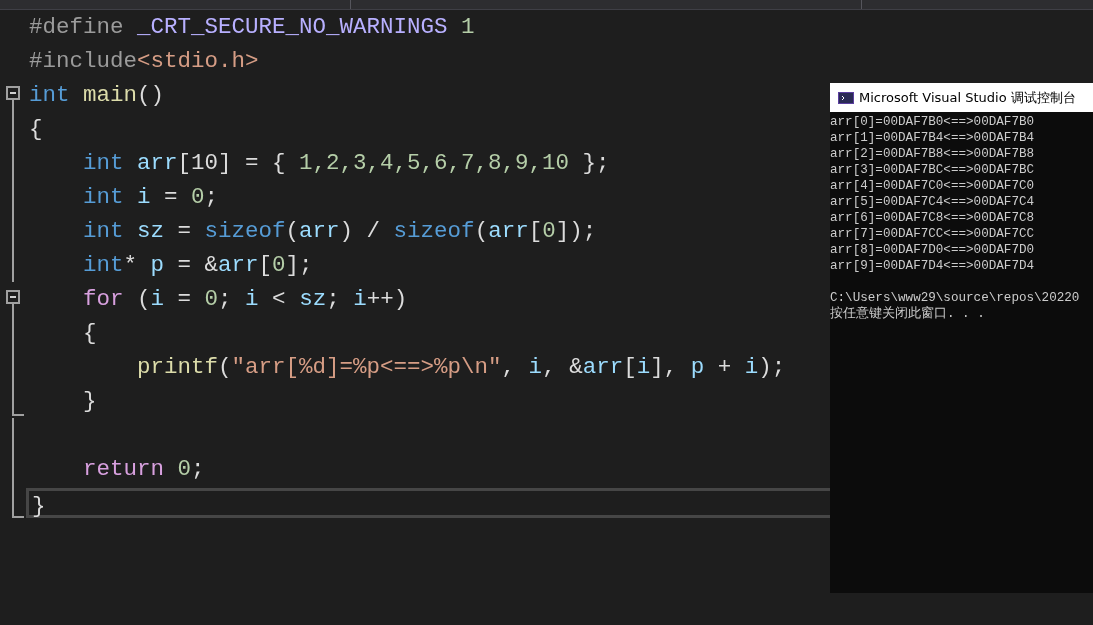 This screenshot has height=625, width=1093. Describe the element at coordinates (846, 97) in the screenshot. I see `console-app-icon` at that location.